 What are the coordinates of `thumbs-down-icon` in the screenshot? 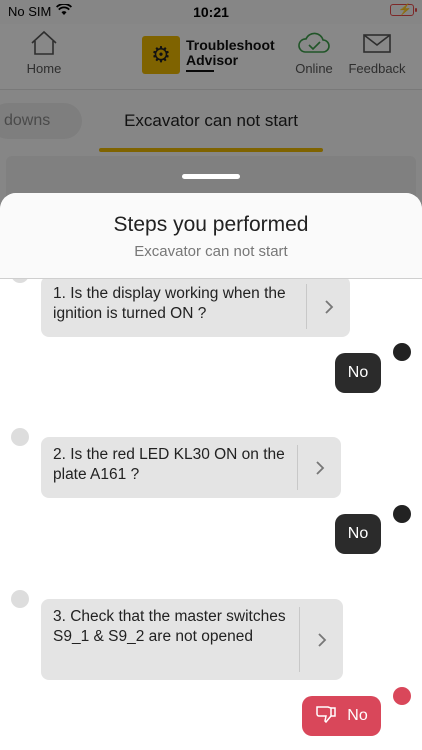 It's located at (326, 716).